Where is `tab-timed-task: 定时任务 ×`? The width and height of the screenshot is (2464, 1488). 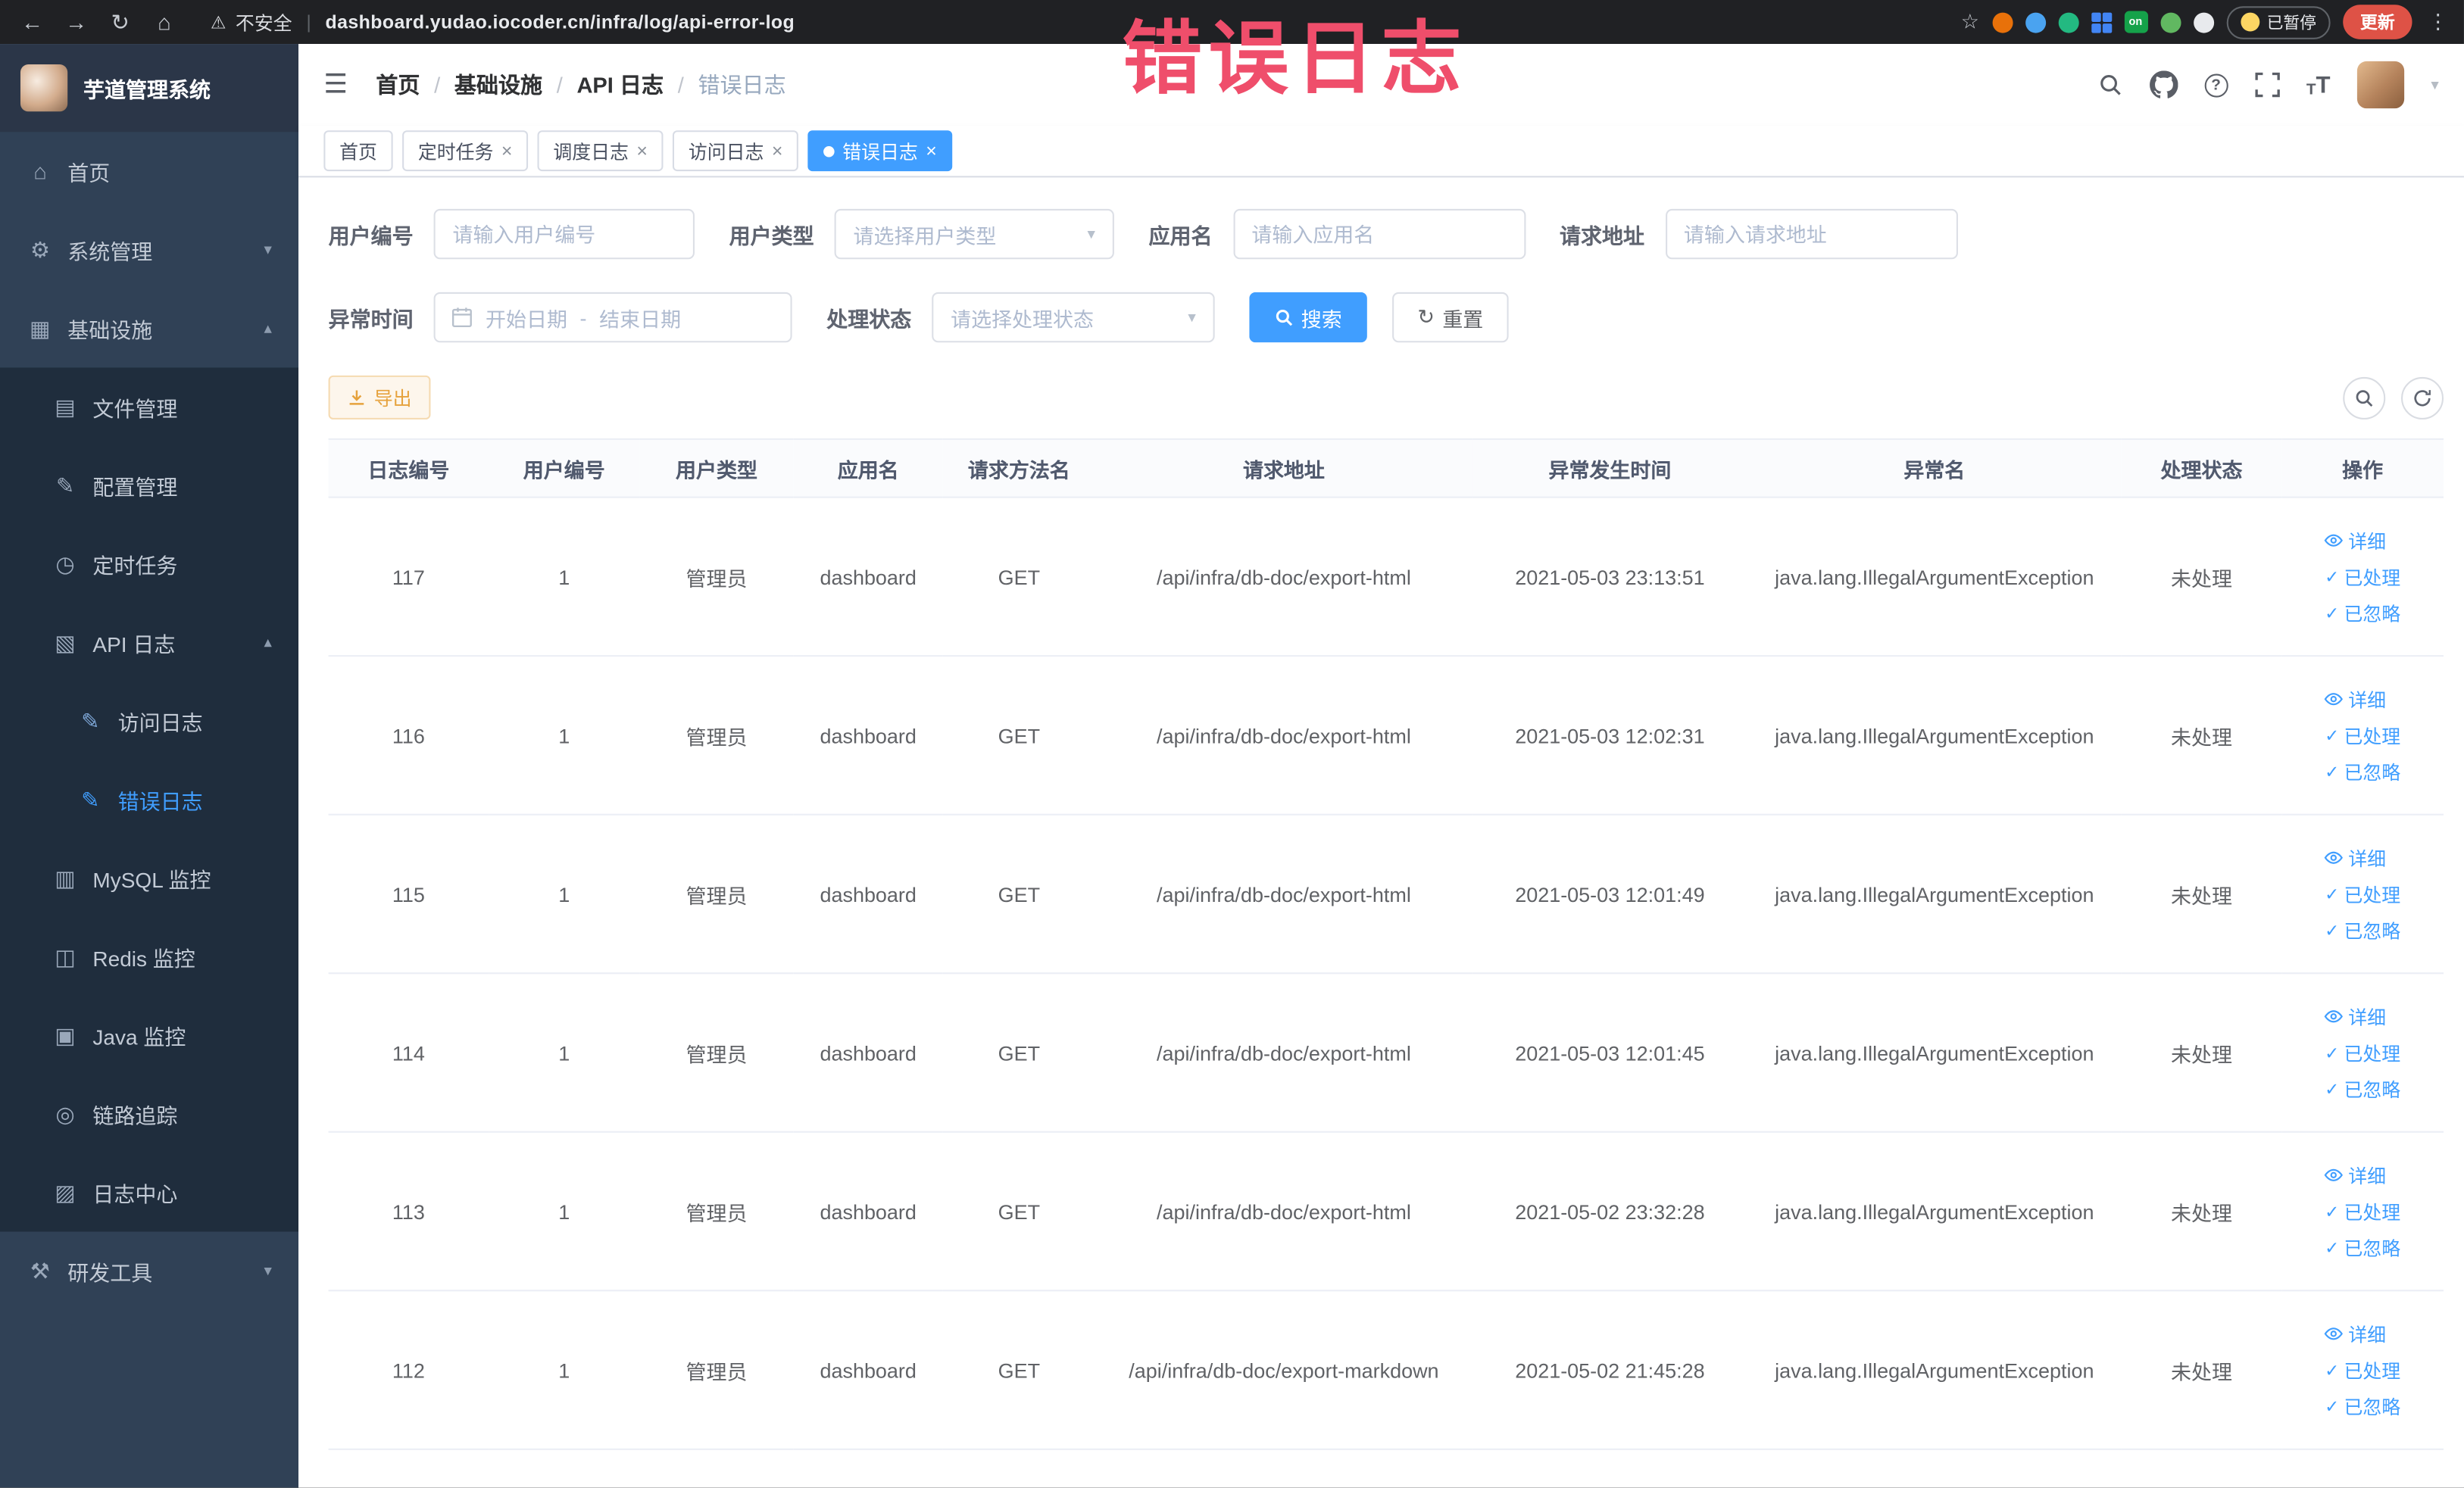 tab-timed-task: 定时任务 × is located at coordinates (465, 151).